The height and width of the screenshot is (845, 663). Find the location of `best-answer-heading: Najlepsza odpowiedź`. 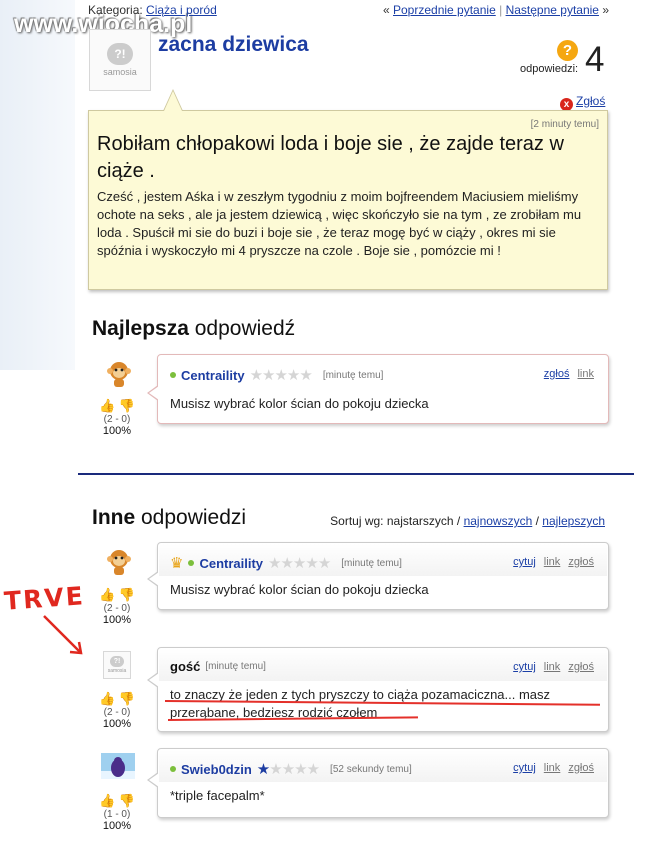

best-answer-heading: Najlepsza odpowiedź is located at coordinates (193, 329).